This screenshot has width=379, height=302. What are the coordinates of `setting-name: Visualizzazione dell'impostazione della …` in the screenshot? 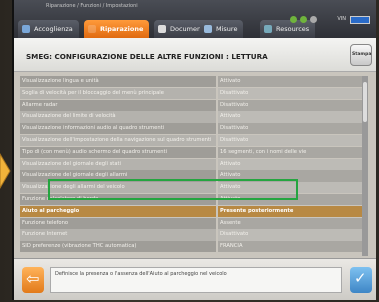 It's located at (118, 141).